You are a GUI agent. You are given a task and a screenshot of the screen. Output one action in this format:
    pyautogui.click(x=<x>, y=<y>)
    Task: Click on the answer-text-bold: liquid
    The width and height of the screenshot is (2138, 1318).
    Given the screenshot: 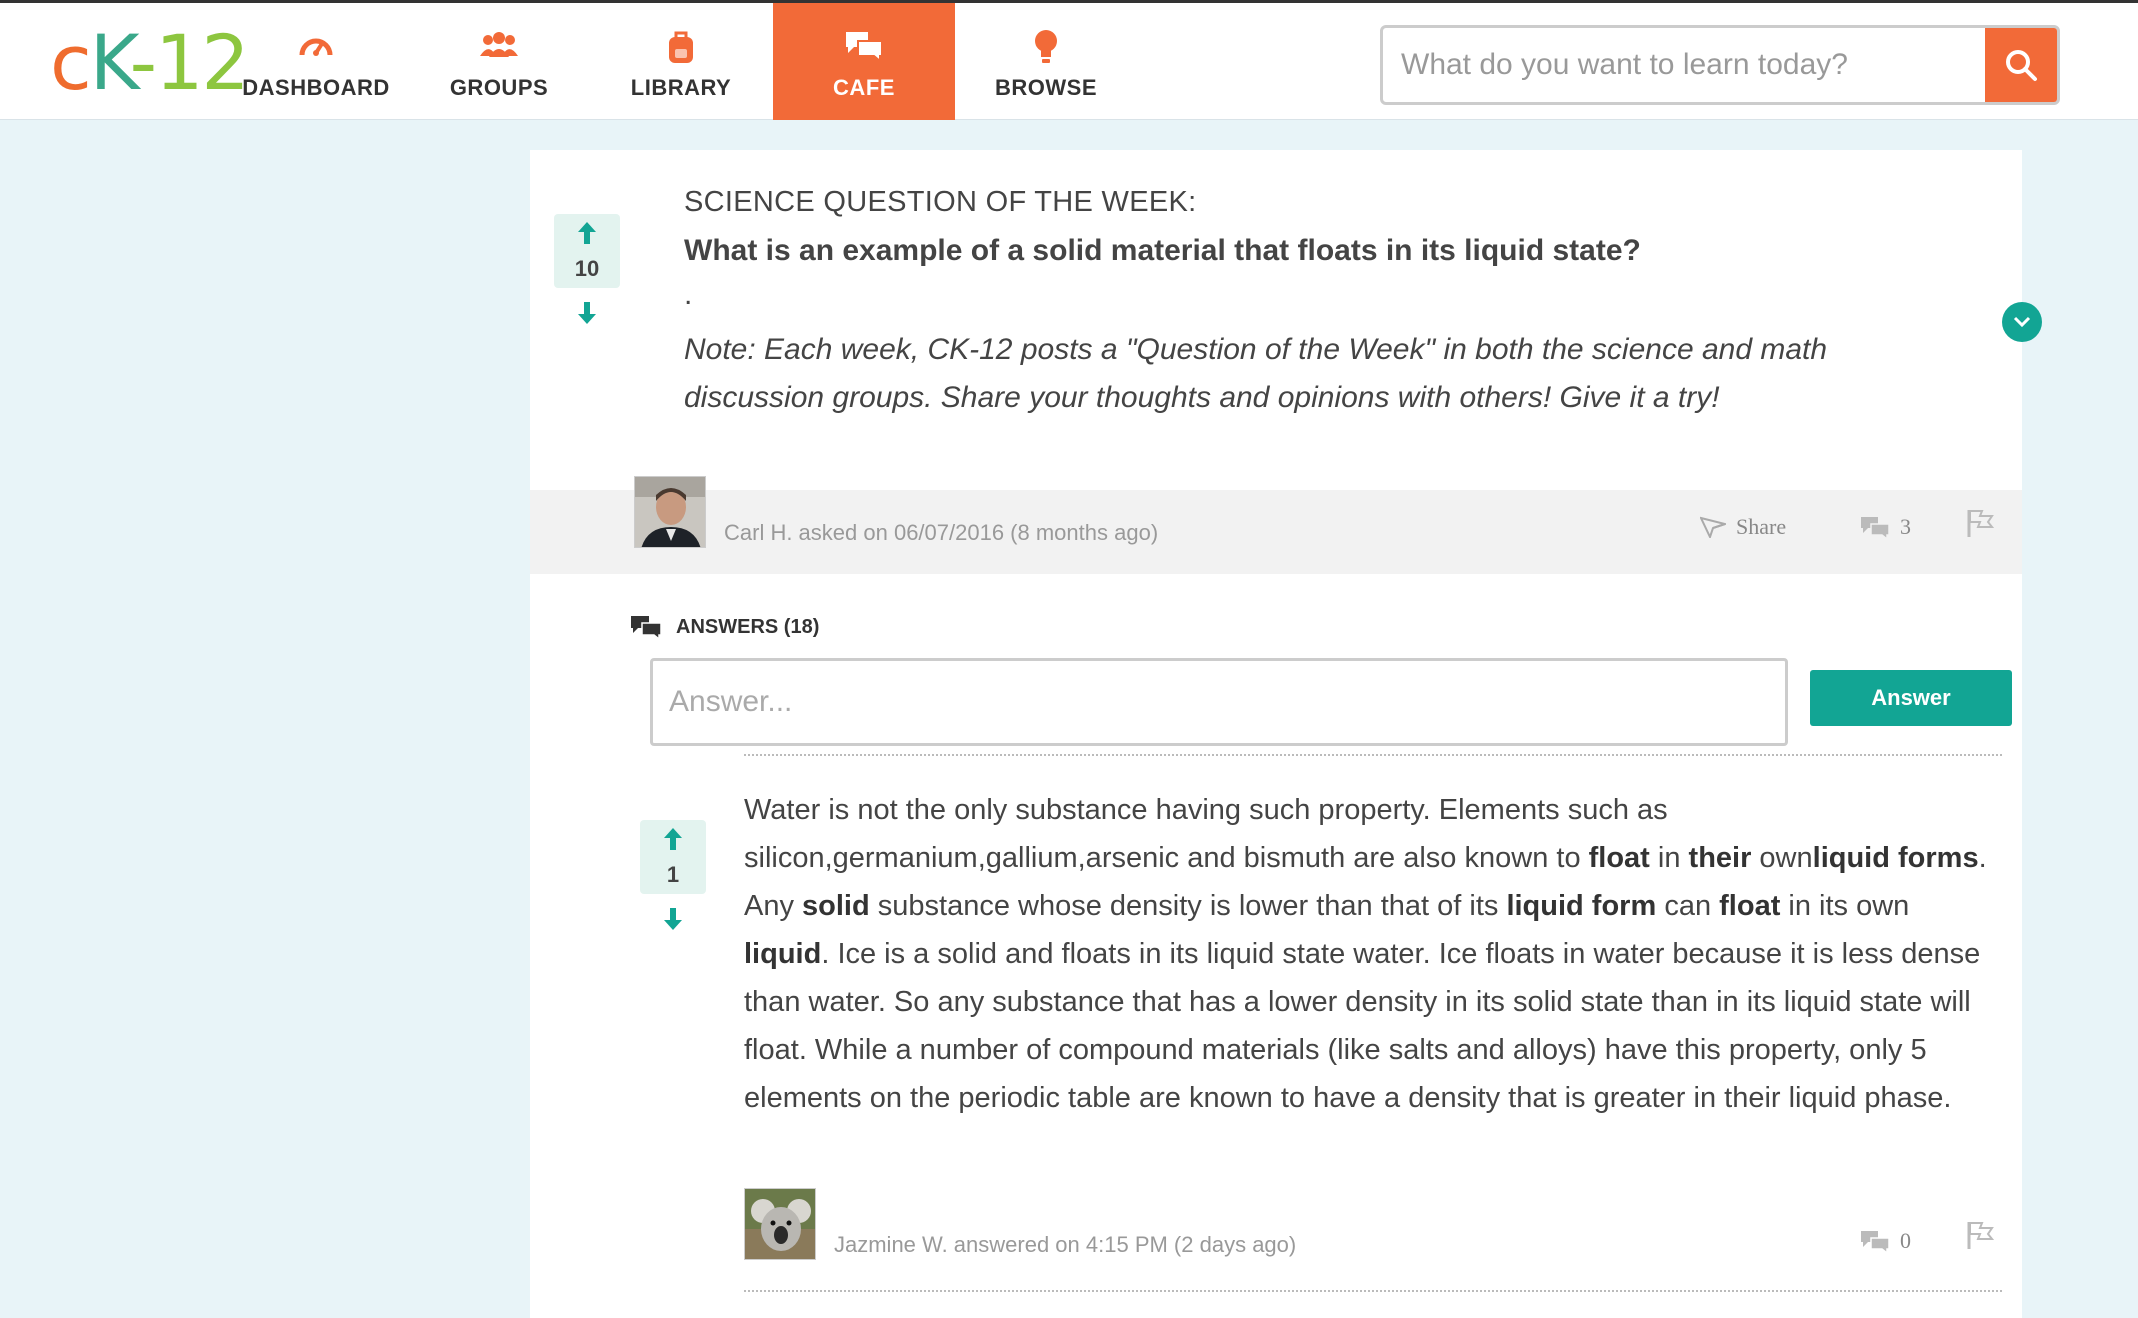 What is the action you would take?
    pyautogui.click(x=783, y=954)
    